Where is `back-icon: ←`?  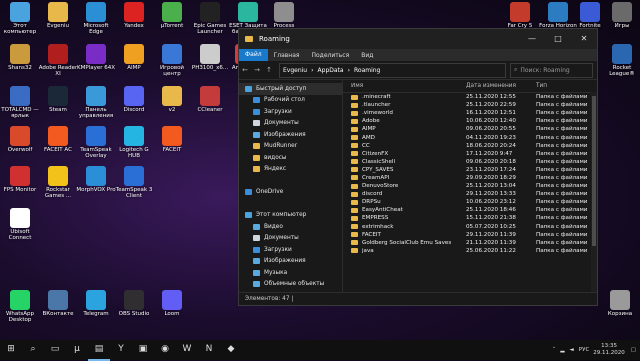 back-icon: ← is located at coordinates (245, 70).